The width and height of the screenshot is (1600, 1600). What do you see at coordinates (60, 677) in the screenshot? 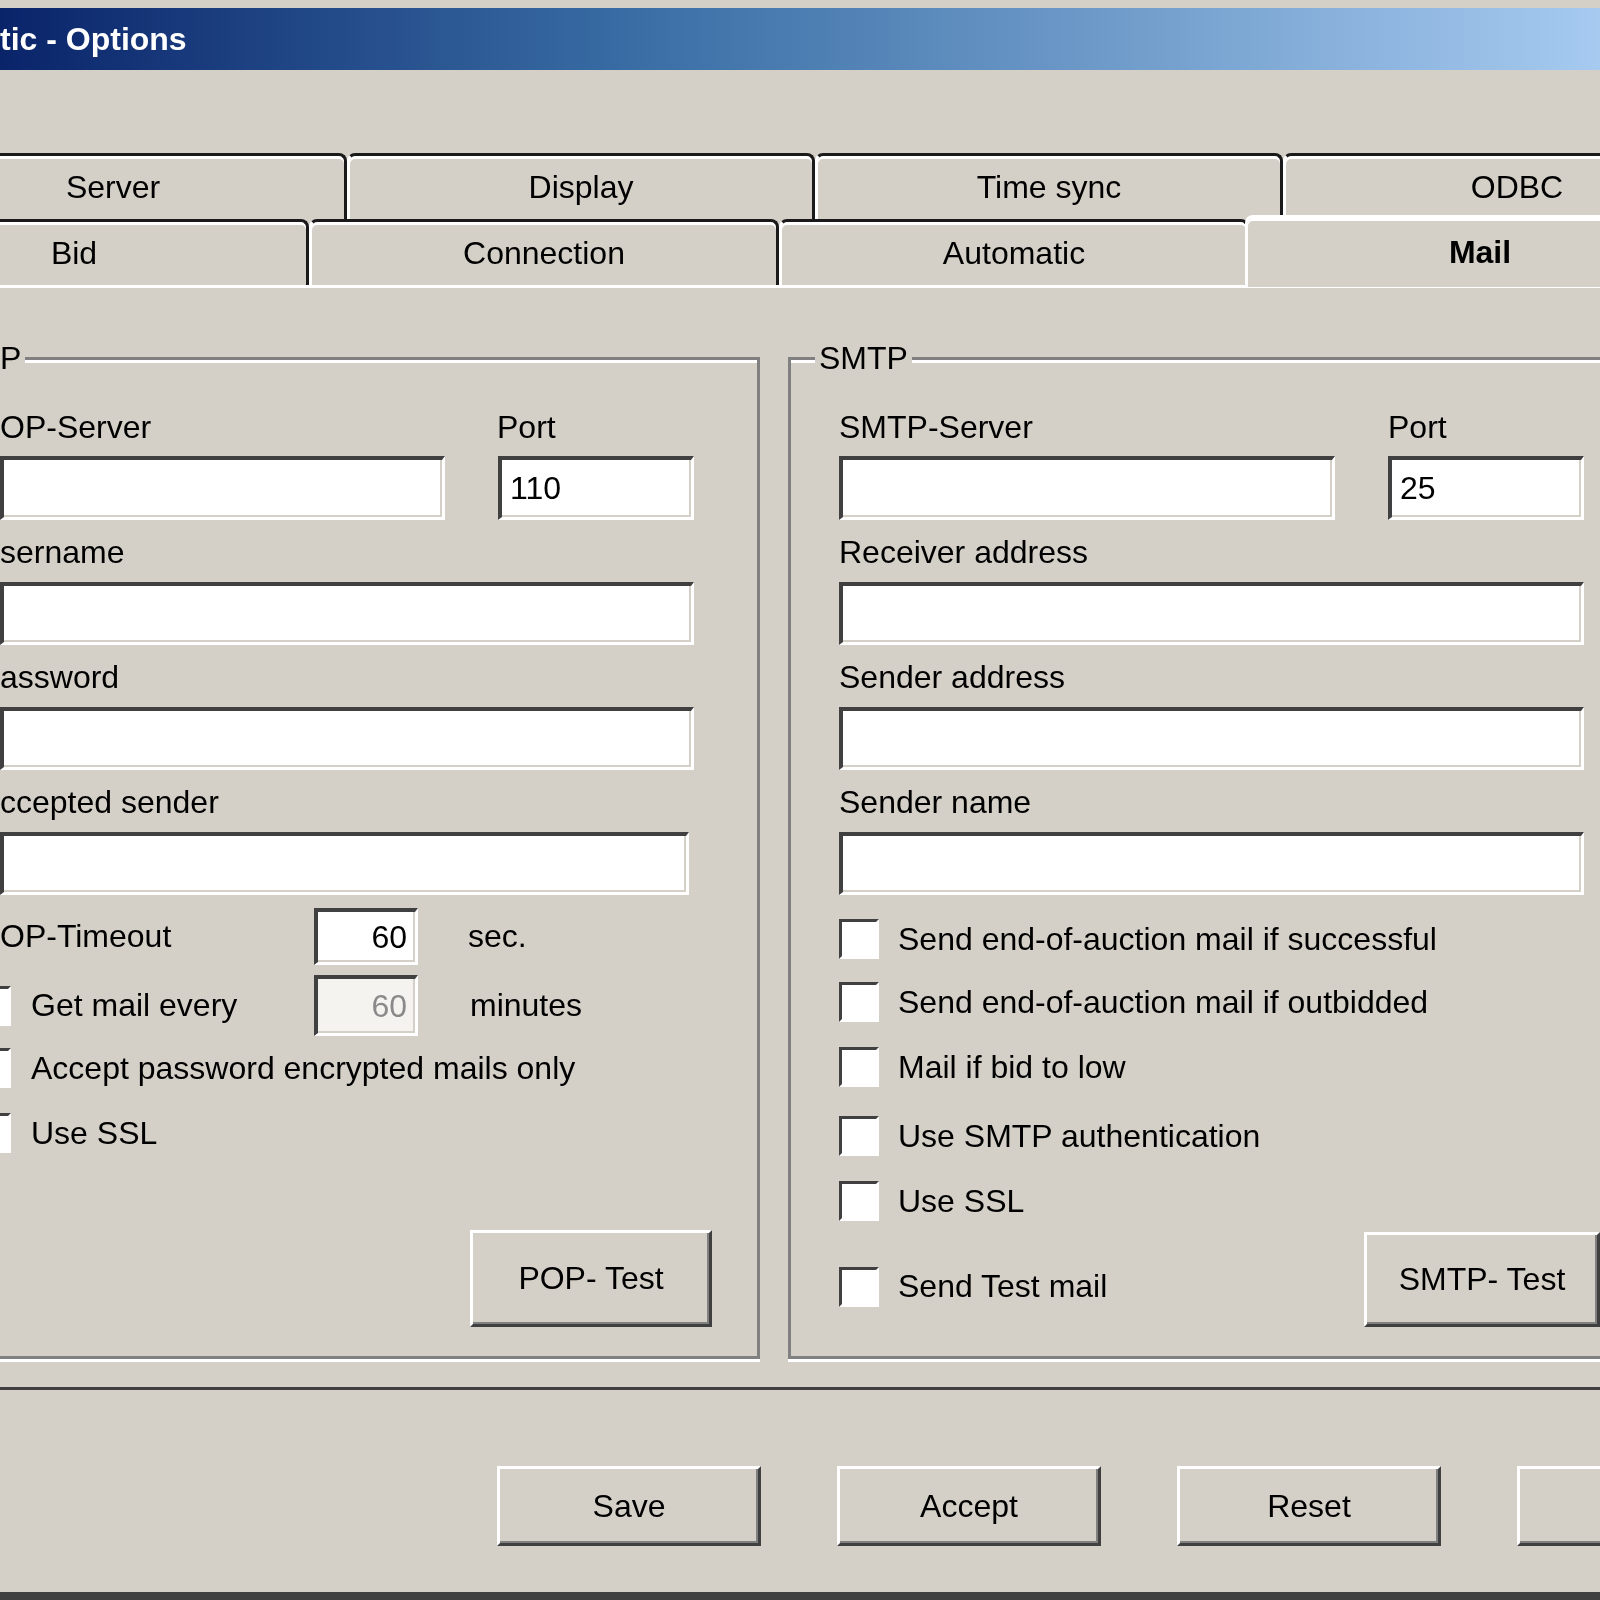
I see `field-label: assword` at bounding box center [60, 677].